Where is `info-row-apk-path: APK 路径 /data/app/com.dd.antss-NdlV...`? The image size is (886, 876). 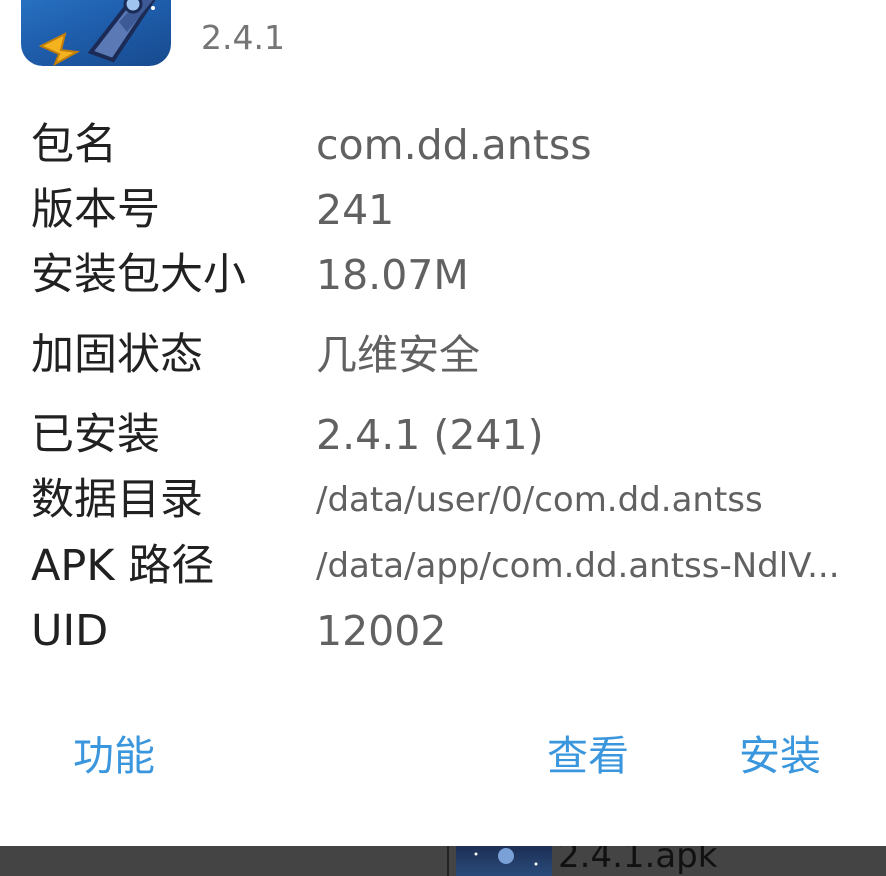 info-row-apk-path: APK 路径 /data/app/com.dd.antss-NdlV... is located at coordinates (443, 566).